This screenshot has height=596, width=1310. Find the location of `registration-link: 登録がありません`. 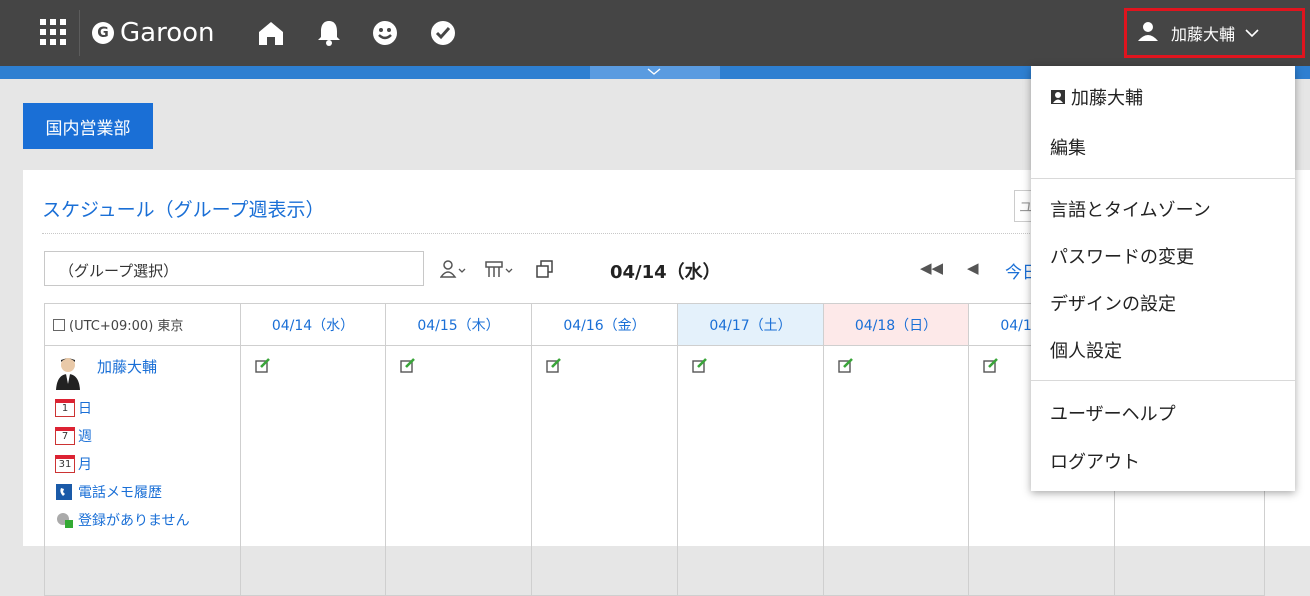

registration-link: 登録がありません is located at coordinates (147, 520).